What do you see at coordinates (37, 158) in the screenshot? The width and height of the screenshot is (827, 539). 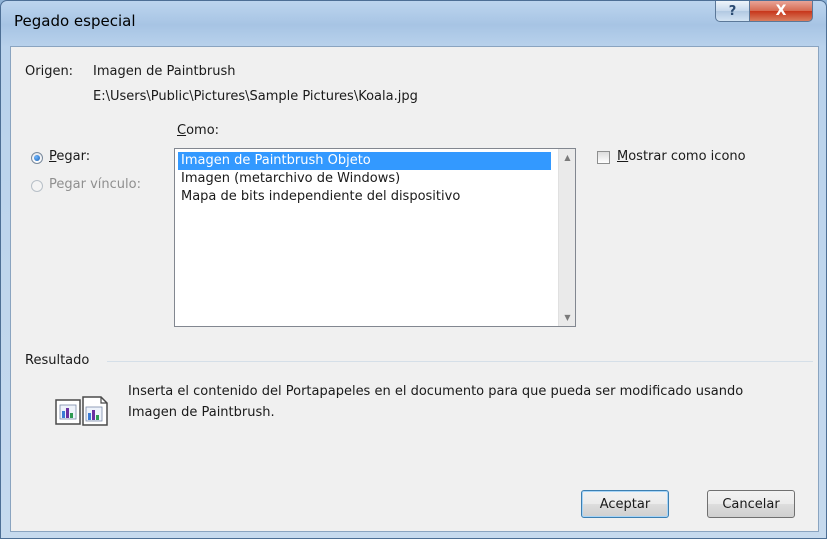 I see `paste-radio` at bounding box center [37, 158].